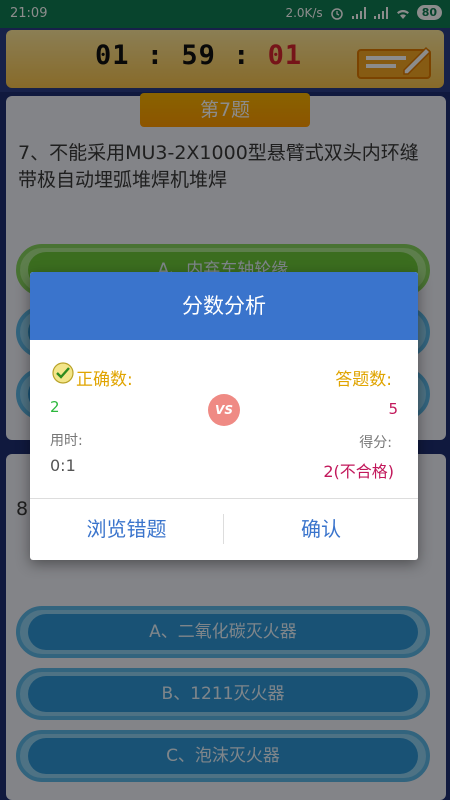 The width and height of the screenshot is (450, 800). What do you see at coordinates (63, 373) in the screenshot?
I see `checkmark-icon` at bounding box center [63, 373].